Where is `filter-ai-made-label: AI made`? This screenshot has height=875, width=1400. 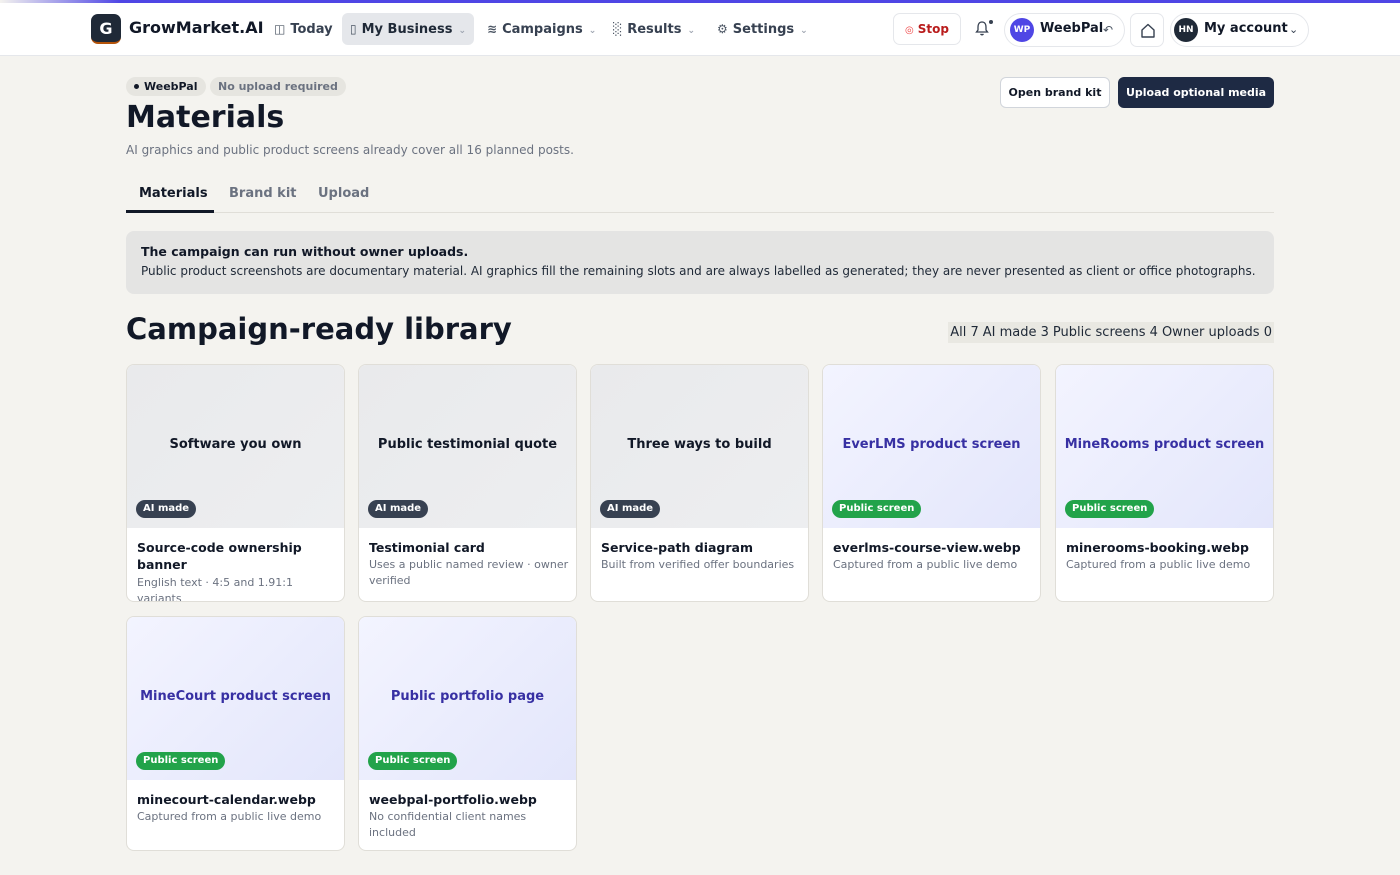 filter-ai-made-label: AI made is located at coordinates (1009, 332).